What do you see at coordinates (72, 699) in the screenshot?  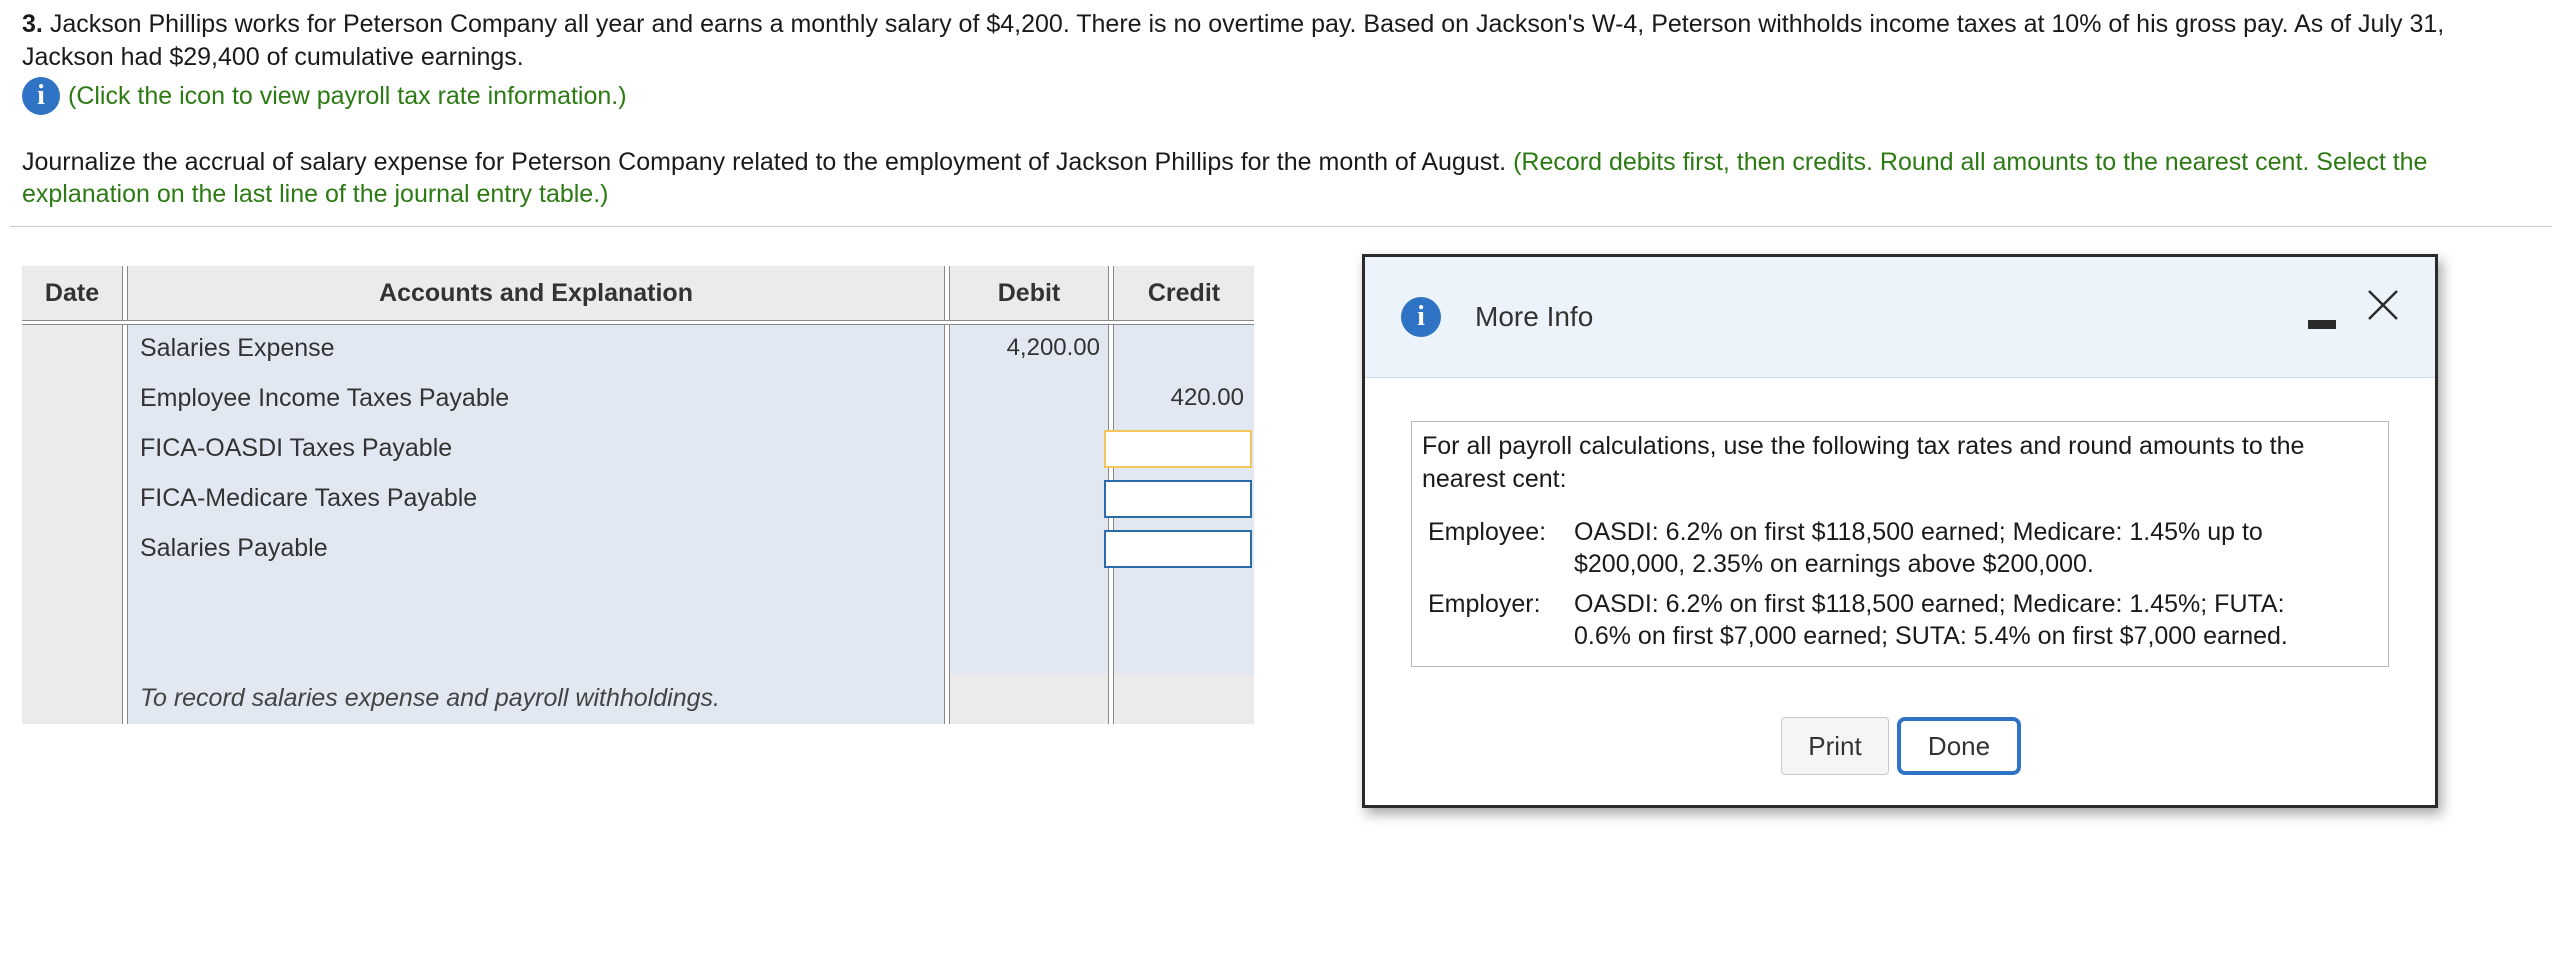 I see `explanation-date-cell` at bounding box center [72, 699].